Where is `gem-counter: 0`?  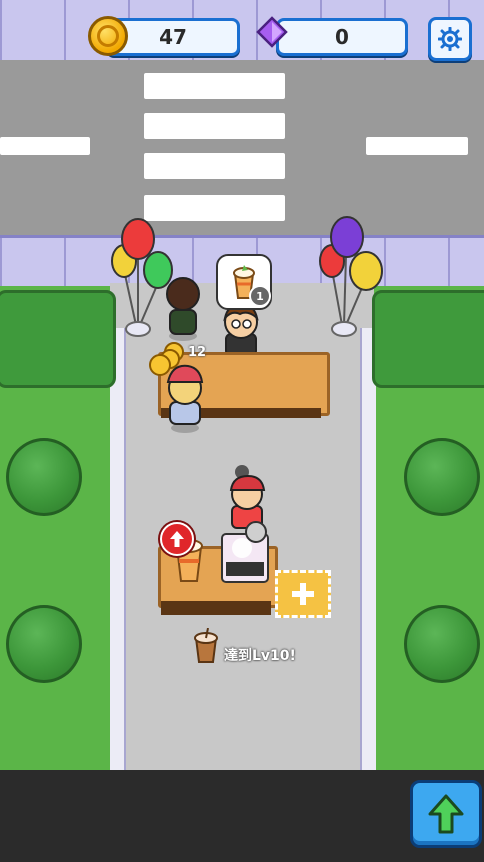 gem-counter: 0 is located at coordinates (342, 37).